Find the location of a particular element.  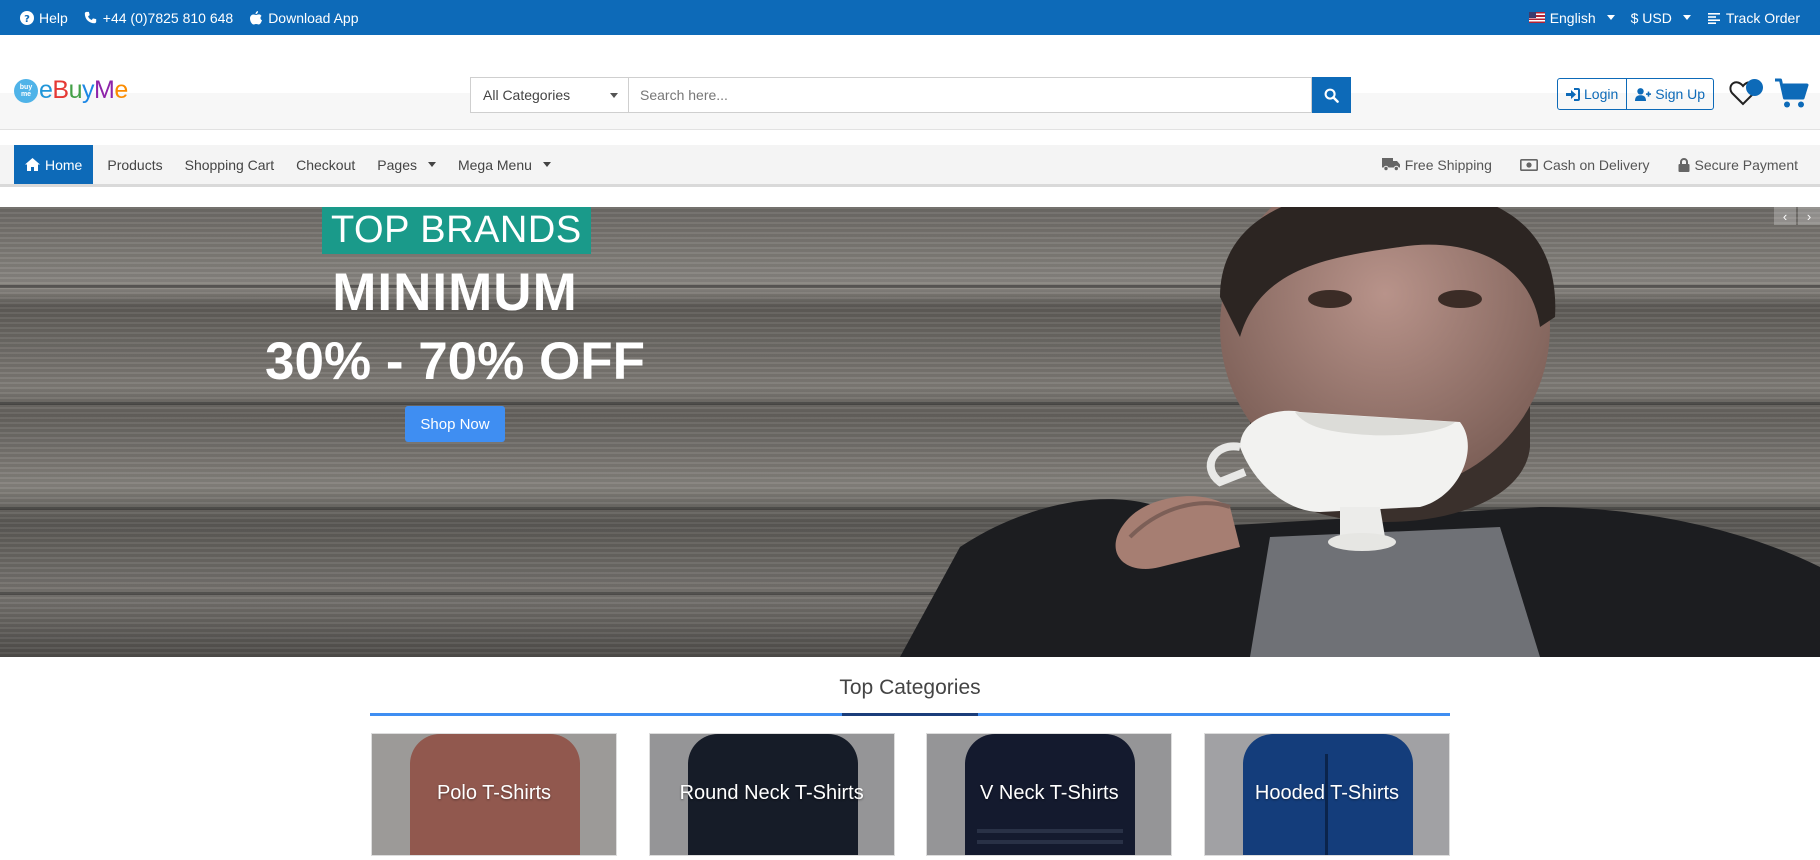

category-card: V Neck T-Shirts is located at coordinates (1049, 794).